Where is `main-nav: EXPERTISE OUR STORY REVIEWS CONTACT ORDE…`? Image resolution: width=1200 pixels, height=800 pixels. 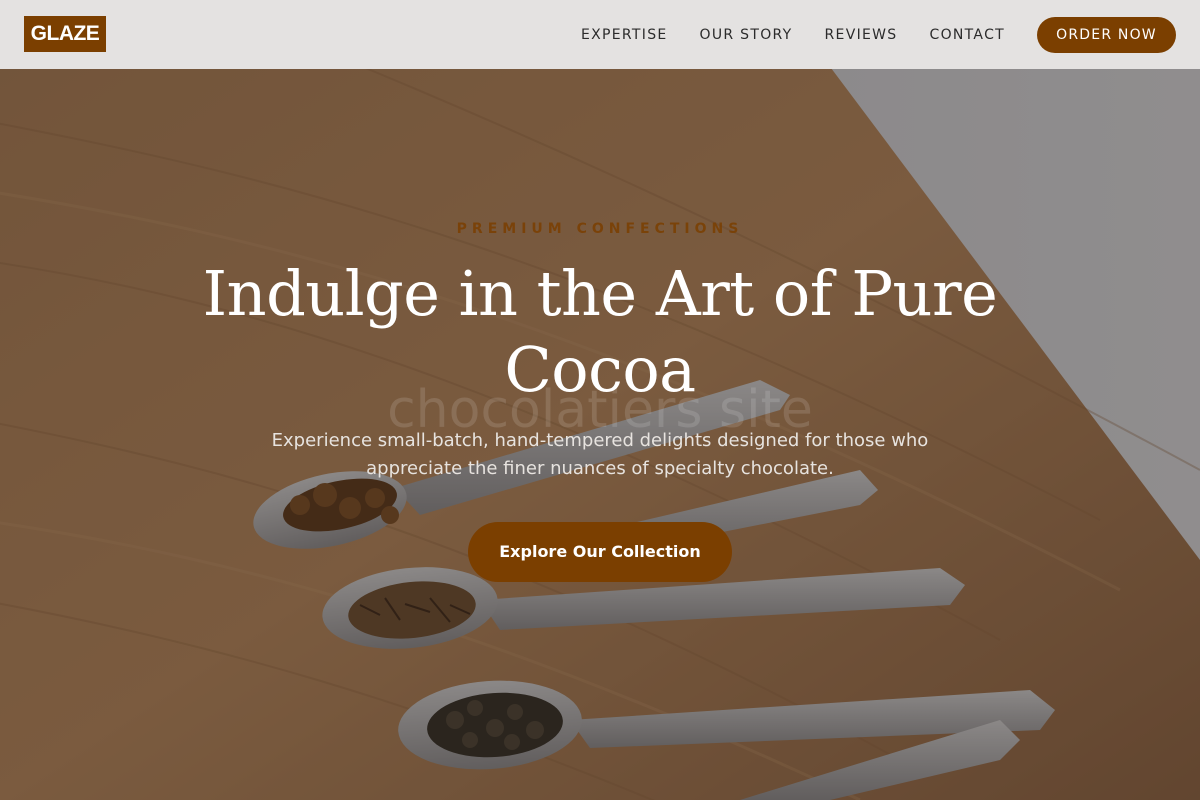
main-nav: EXPERTISE OUR STORY REVIEWS CONTACT ORDE… is located at coordinates (878, 34).